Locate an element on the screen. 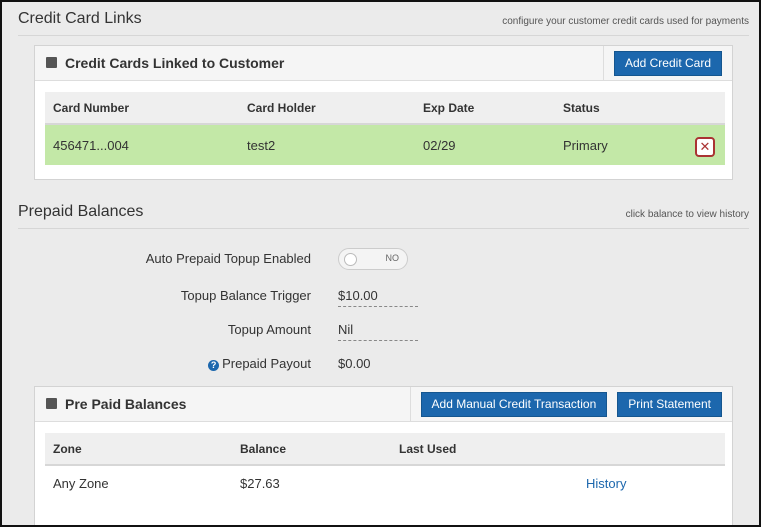  column-header-zone: Zone is located at coordinates (138, 449).